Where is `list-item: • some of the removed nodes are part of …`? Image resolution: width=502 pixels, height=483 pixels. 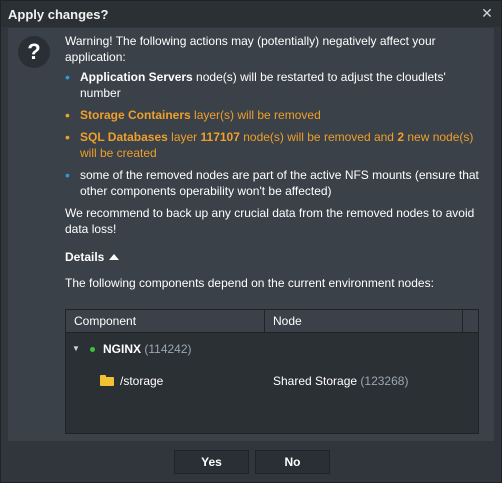
list-item: • some of the removed nodes are part of … is located at coordinates (275, 183).